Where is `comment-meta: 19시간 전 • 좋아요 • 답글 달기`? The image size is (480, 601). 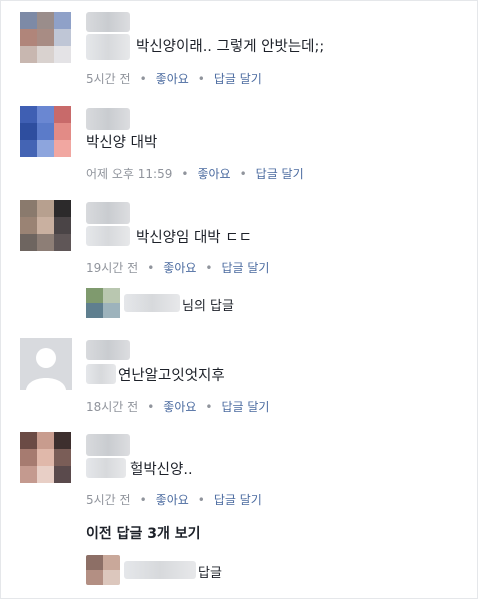
comment-meta: 19시간 전 • 좋아요 • 답글 달기 is located at coordinates (178, 268).